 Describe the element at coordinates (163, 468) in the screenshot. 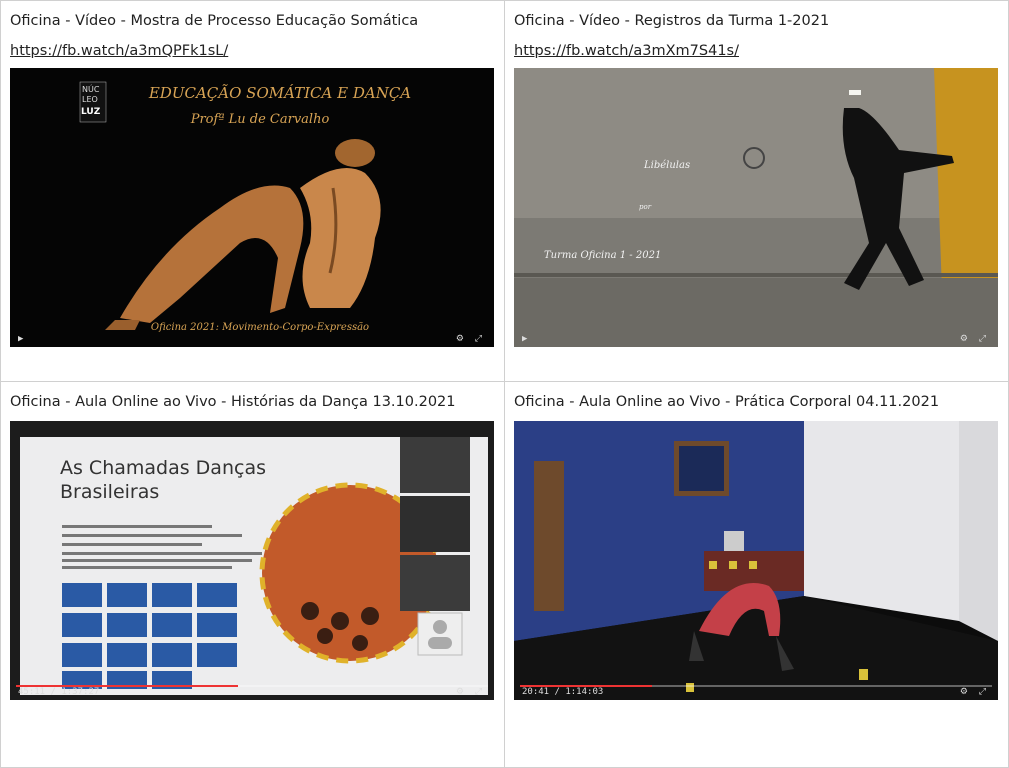

I see `slide-title-line-1: As Chamadas Danças` at that location.